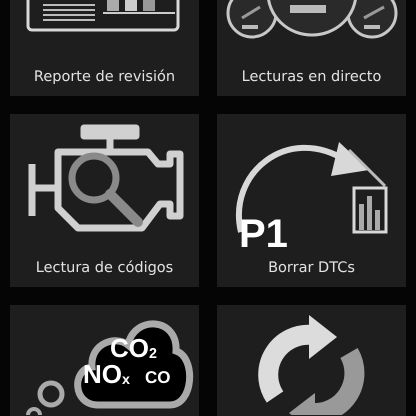 The width and height of the screenshot is (416, 416). What do you see at coordinates (104, 48) in the screenshot?
I see `menu-tile: Reporte de revisión` at bounding box center [104, 48].